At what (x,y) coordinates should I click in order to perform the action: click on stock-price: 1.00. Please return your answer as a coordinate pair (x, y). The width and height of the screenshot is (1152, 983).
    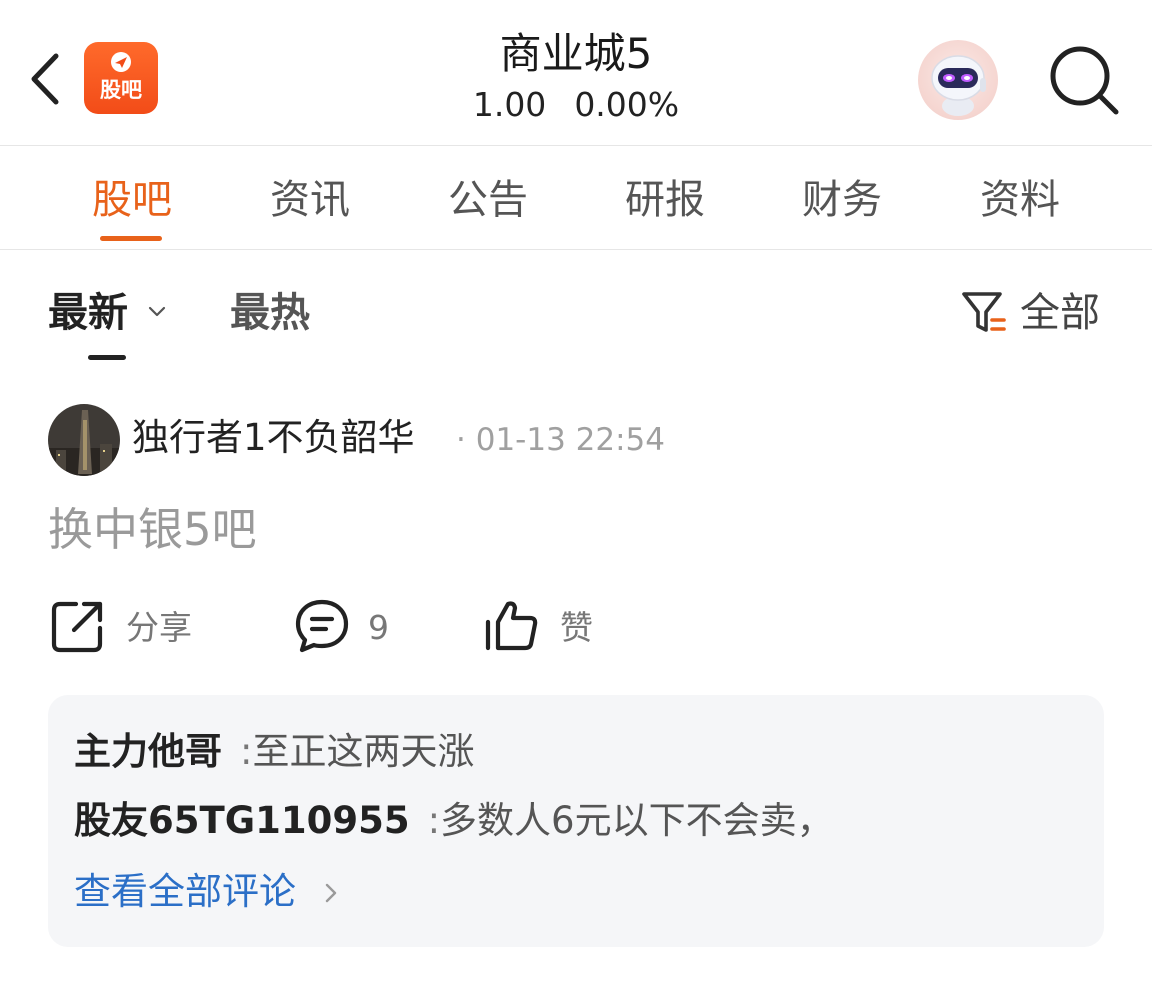
    Looking at the image, I should click on (509, 104).